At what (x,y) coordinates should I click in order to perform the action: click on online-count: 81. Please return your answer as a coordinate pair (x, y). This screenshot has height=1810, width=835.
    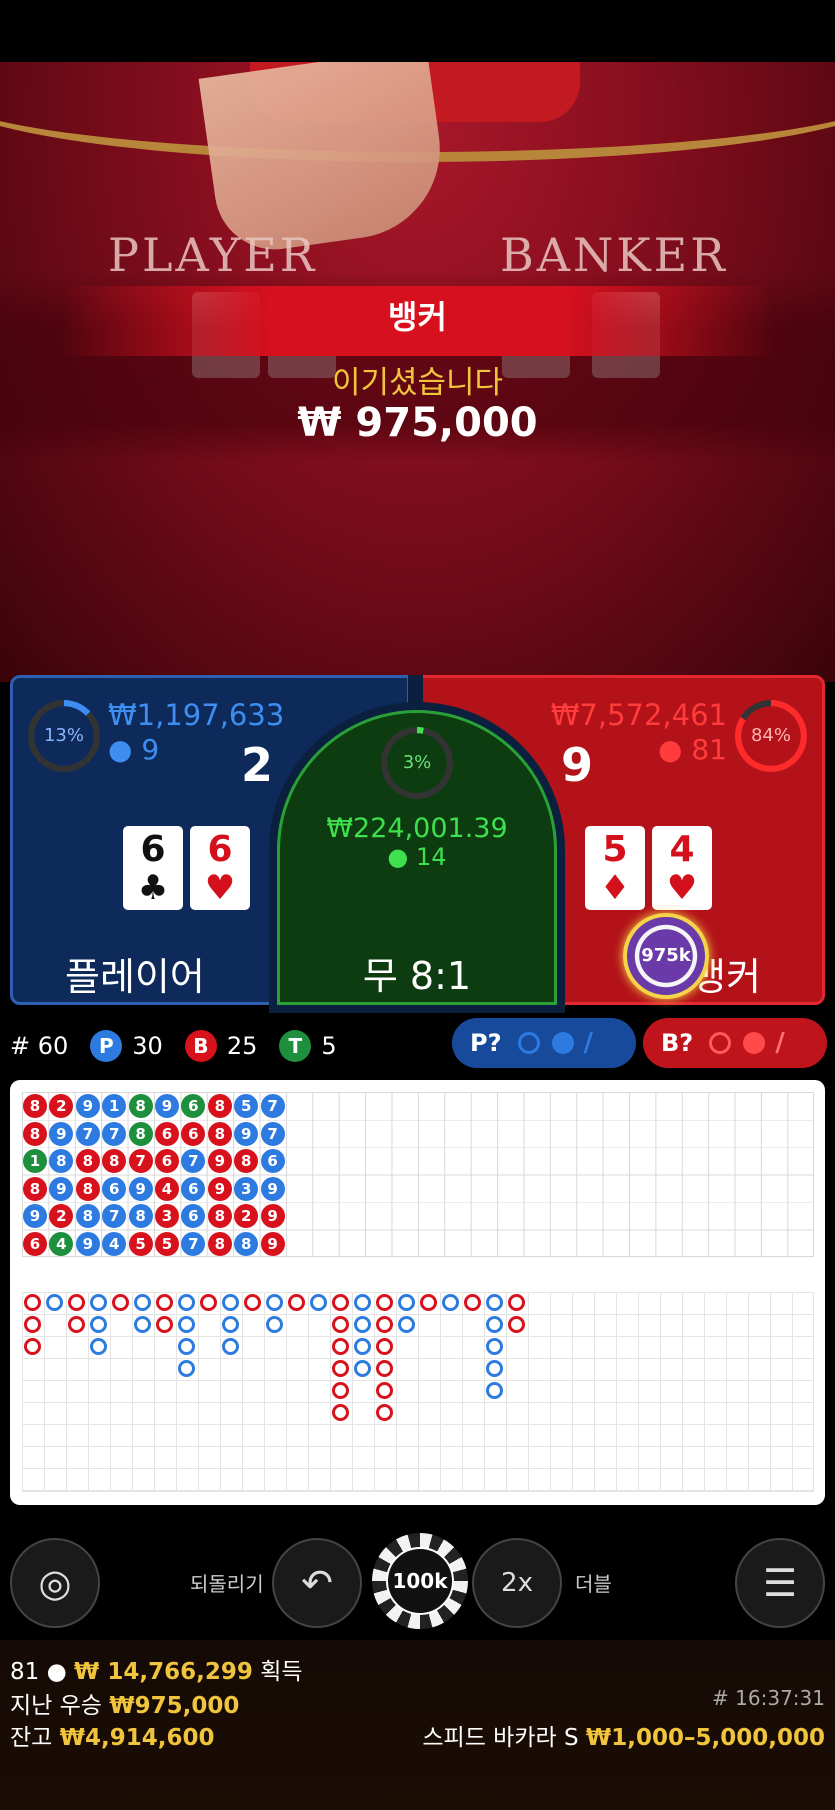
    Looking at the image, I should click on (25, 1672).